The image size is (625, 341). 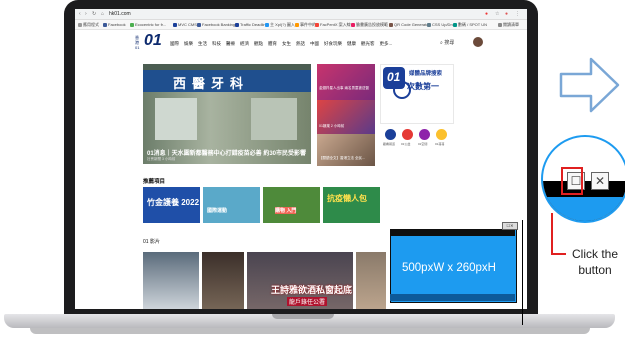 What do you see at coordinates (517, 14) in the screenshot?
I see `menu-icon: ⋮` at bounding box center [517, 14].